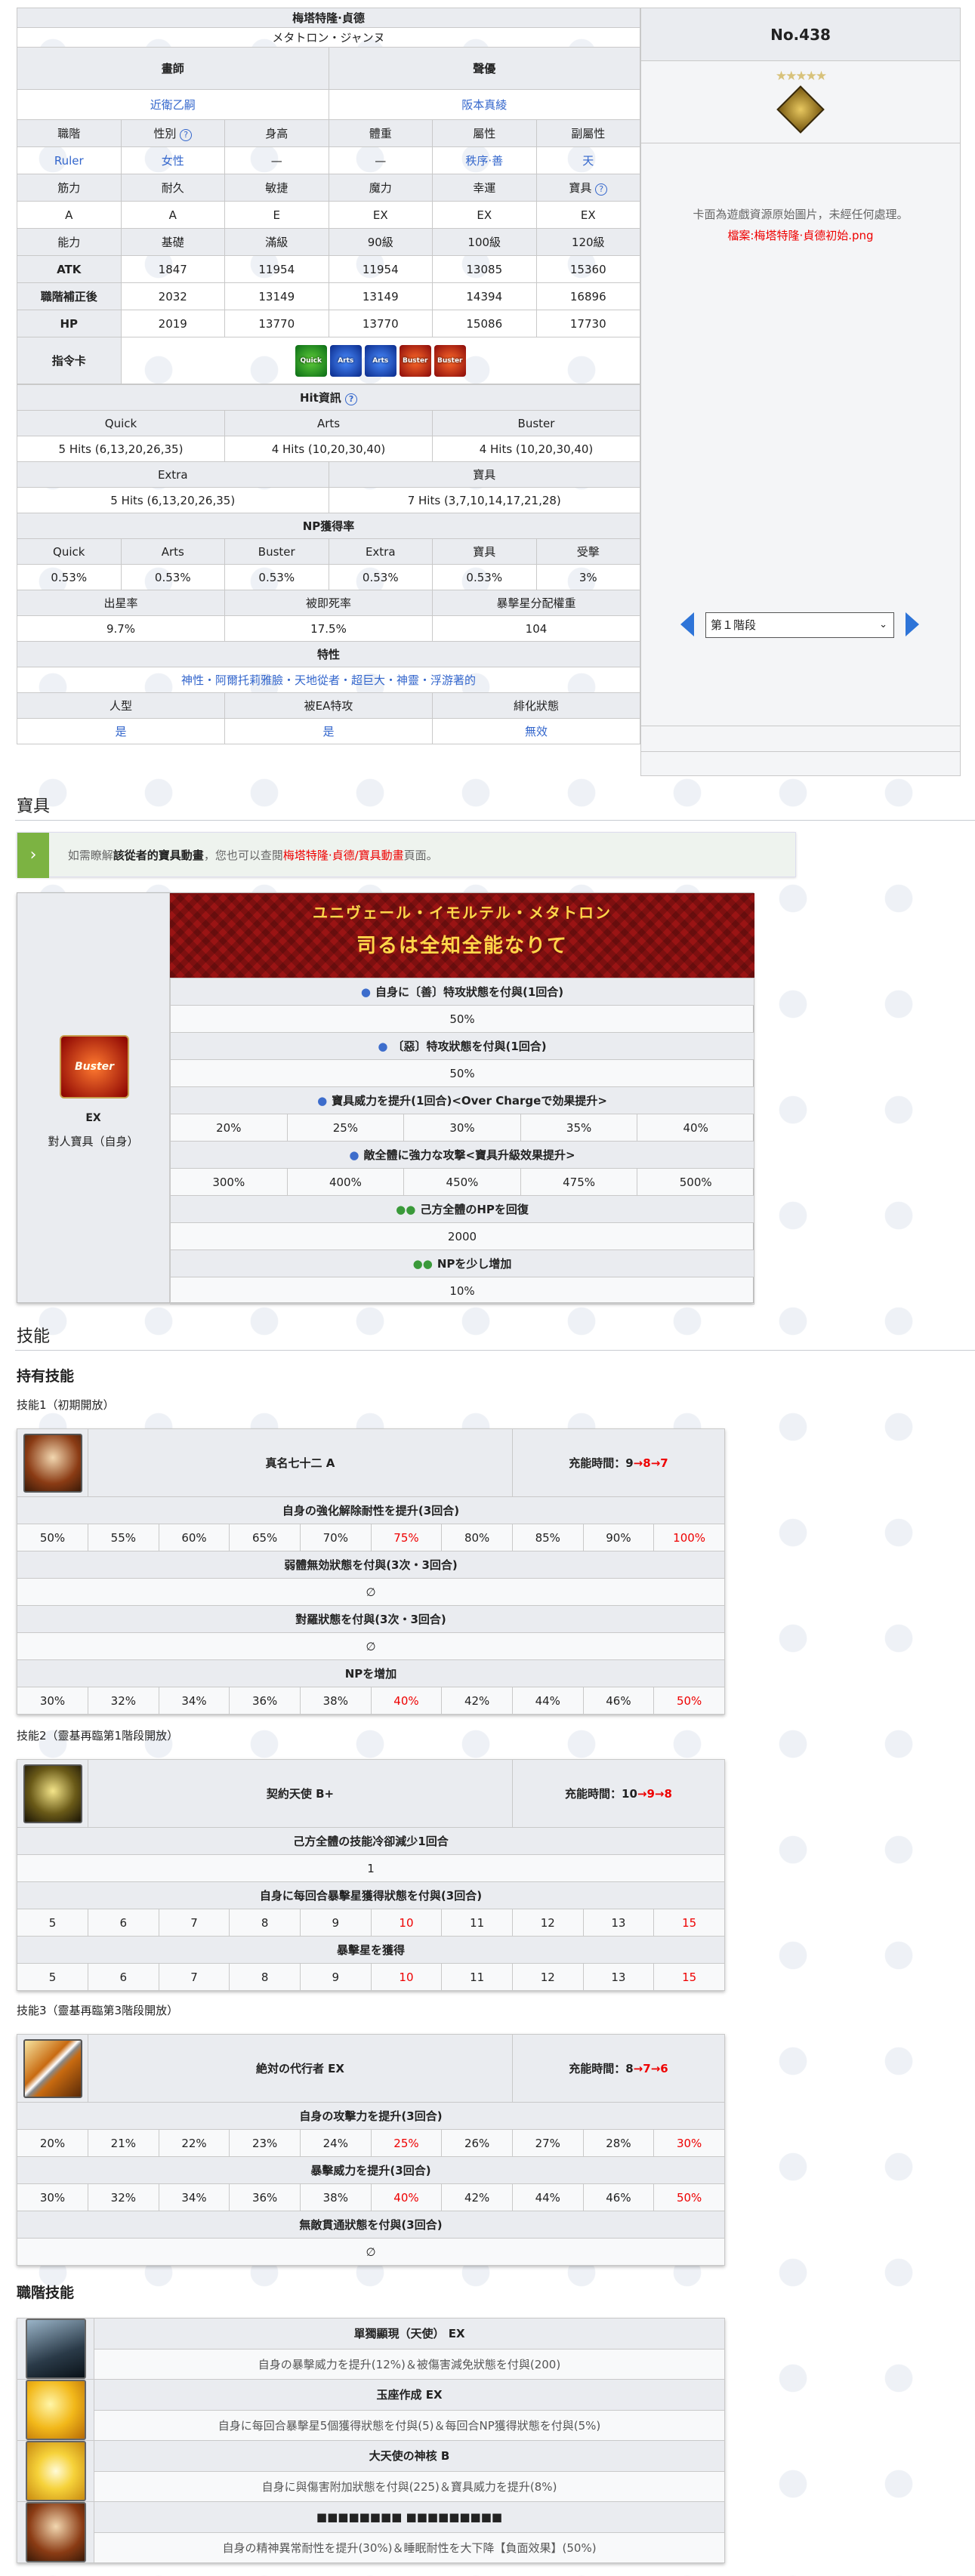  What do you see at coordinates (536, 423) in the screenshot?
I see `buster-header: Buster` at bounding box center [536, 423].